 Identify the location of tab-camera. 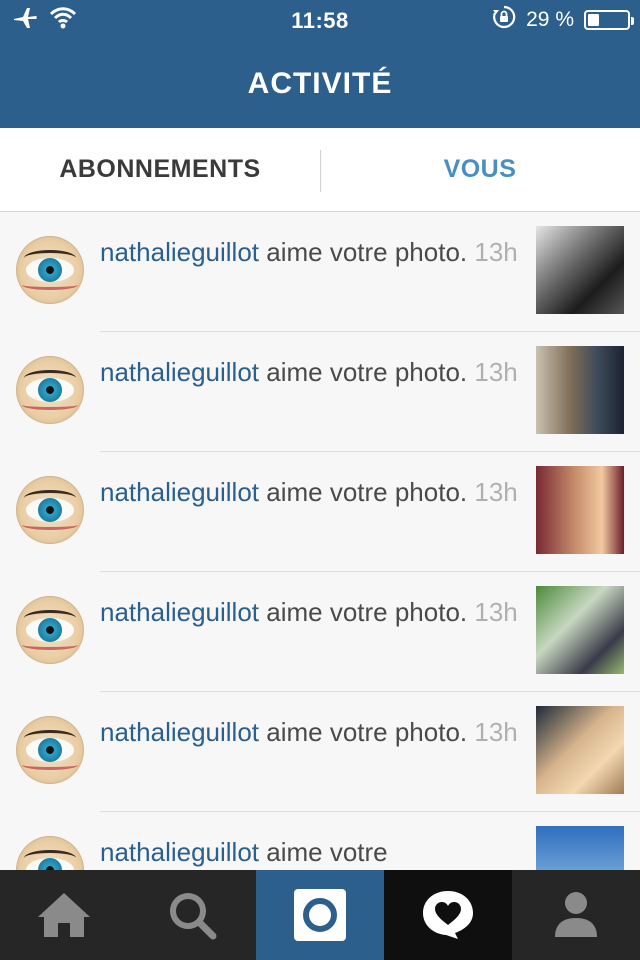
(320, 915).